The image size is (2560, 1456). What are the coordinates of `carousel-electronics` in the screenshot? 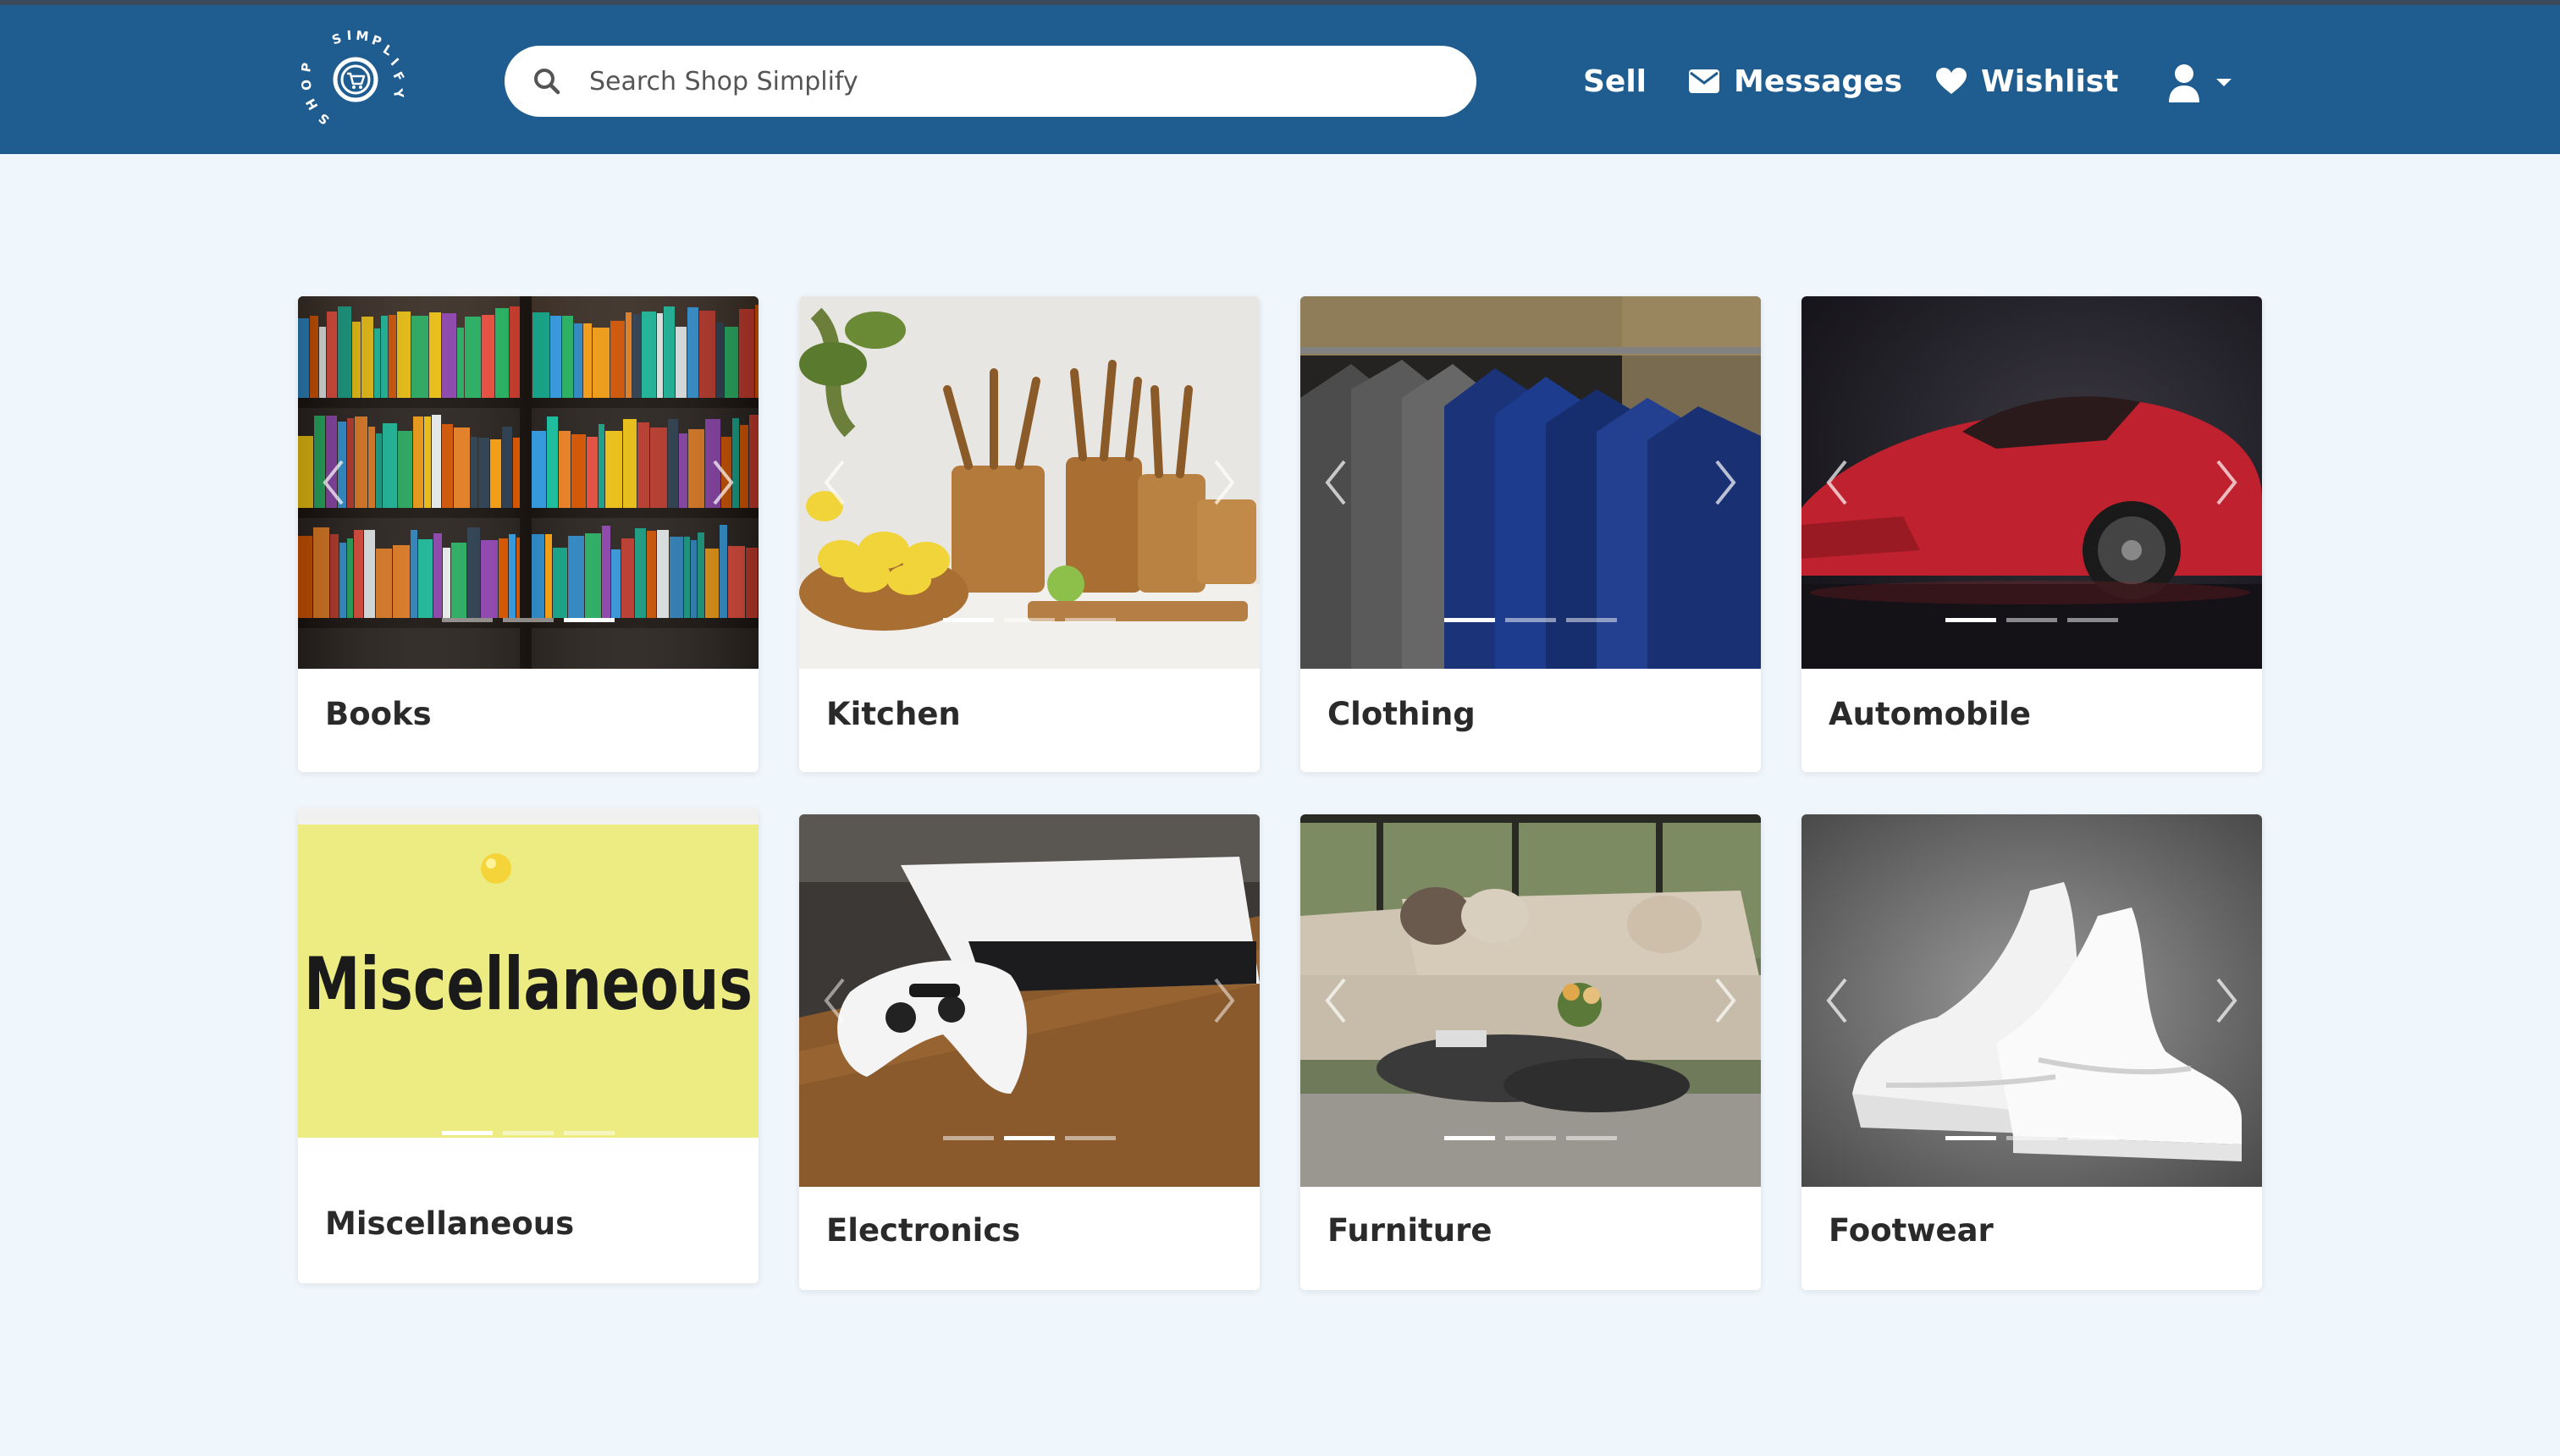 It's located at (1029, 1000).